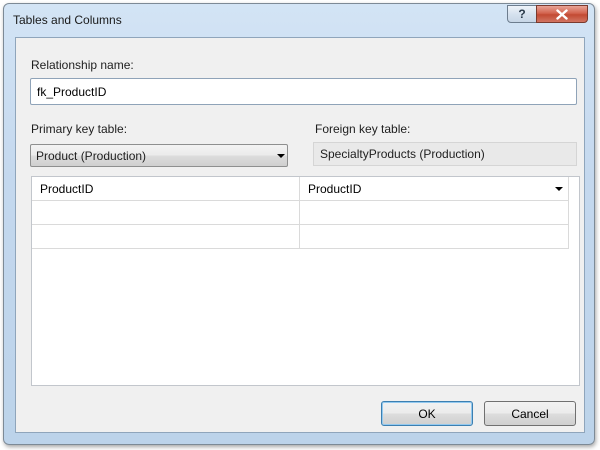  What do you see at coordinates (82, 65) in the screenshot?
I see `relationship-name-label: Relationship name:` at bounding box center [82, 65].